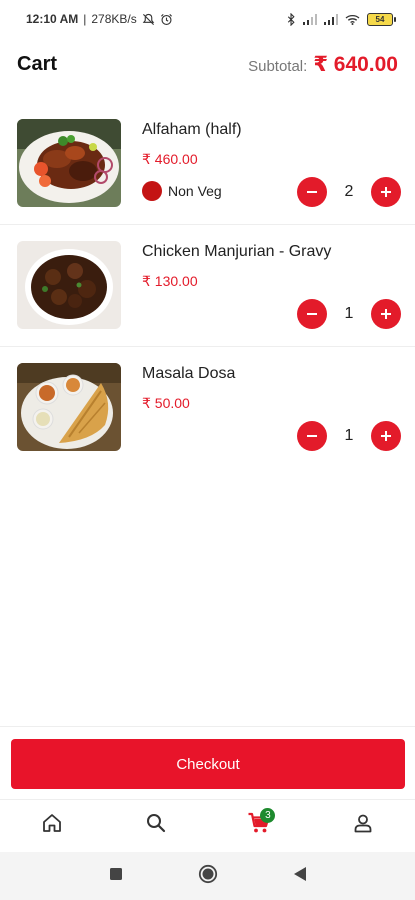 This screenshot has height=900, width=415. I want to click on bluetooth-icon, so click(291, 19).